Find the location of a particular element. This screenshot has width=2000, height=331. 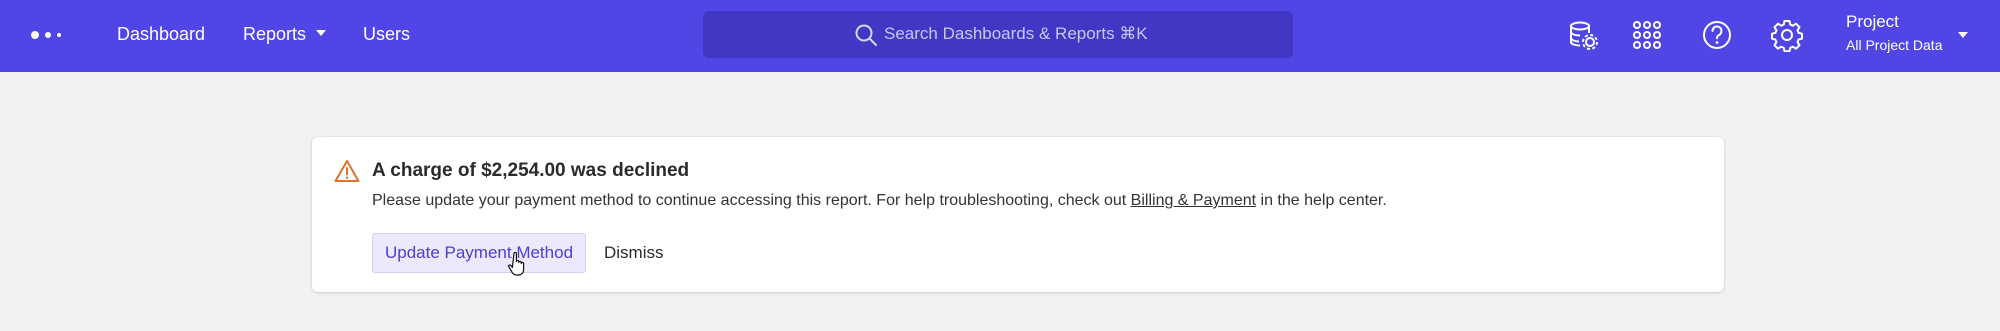

billing-payment-link: Billing & Payment is located at coordinates (1193, 200).